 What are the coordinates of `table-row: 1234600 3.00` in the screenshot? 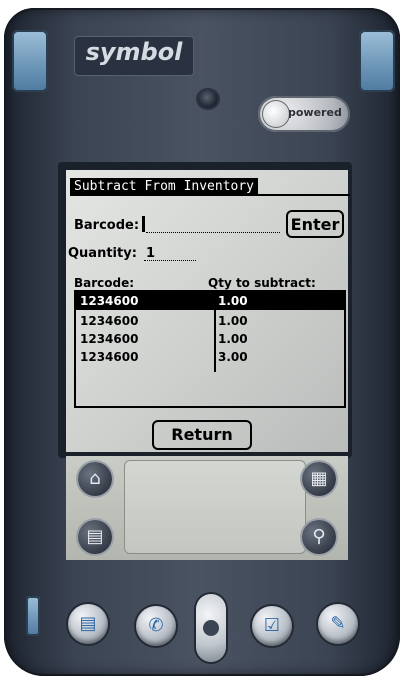 It's located at (210, 357).